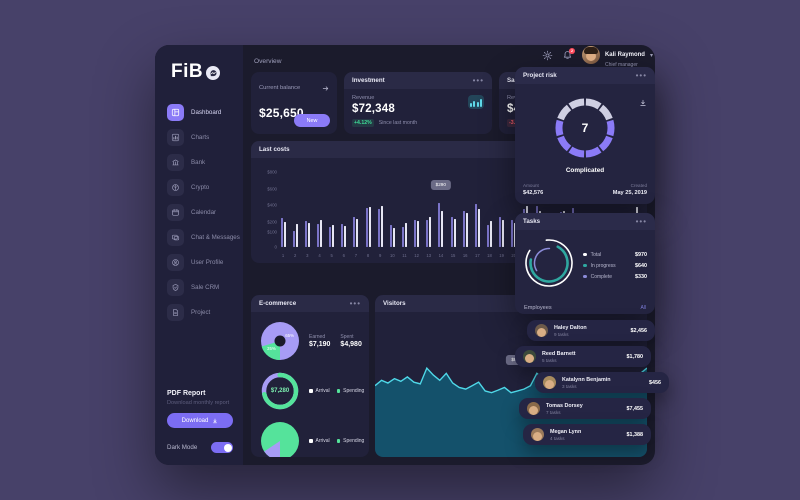  I want to click on x-tick: 5, so click(331, 255).